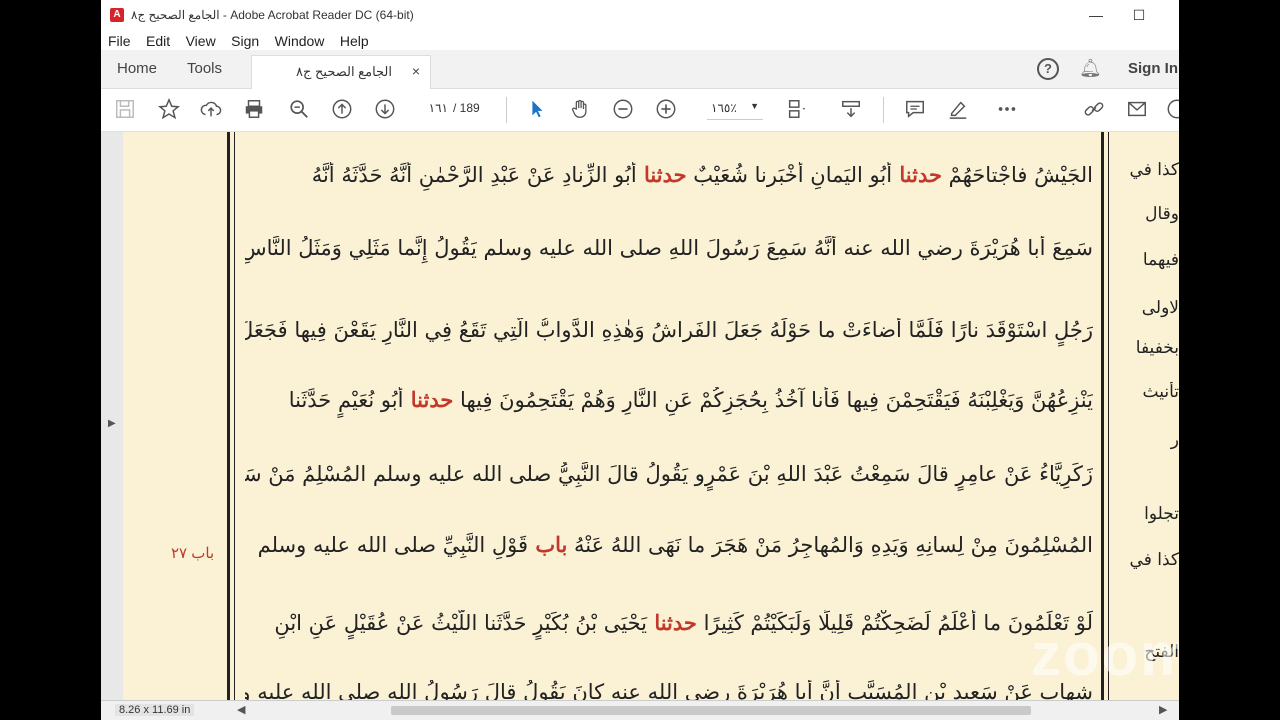 The width and height of the screenshot is (1280, 720). Describe the element at coordinates (640, 110) in the screenshot. I see `toolbar: ١٦١ / 189 ١٦٥٪ ▼` at that location.